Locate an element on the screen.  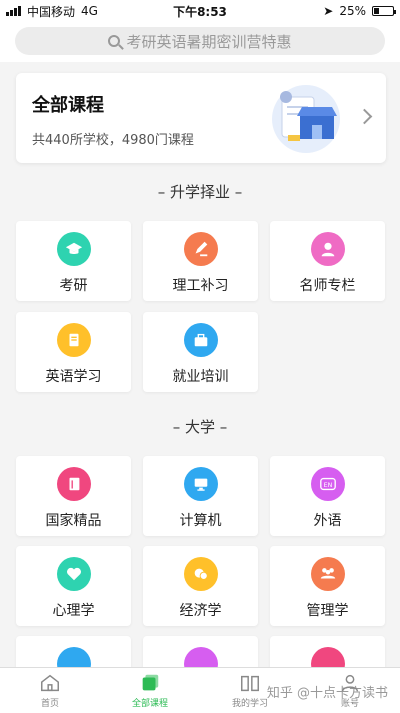
battery-icon is located at coordinates (384, 11).